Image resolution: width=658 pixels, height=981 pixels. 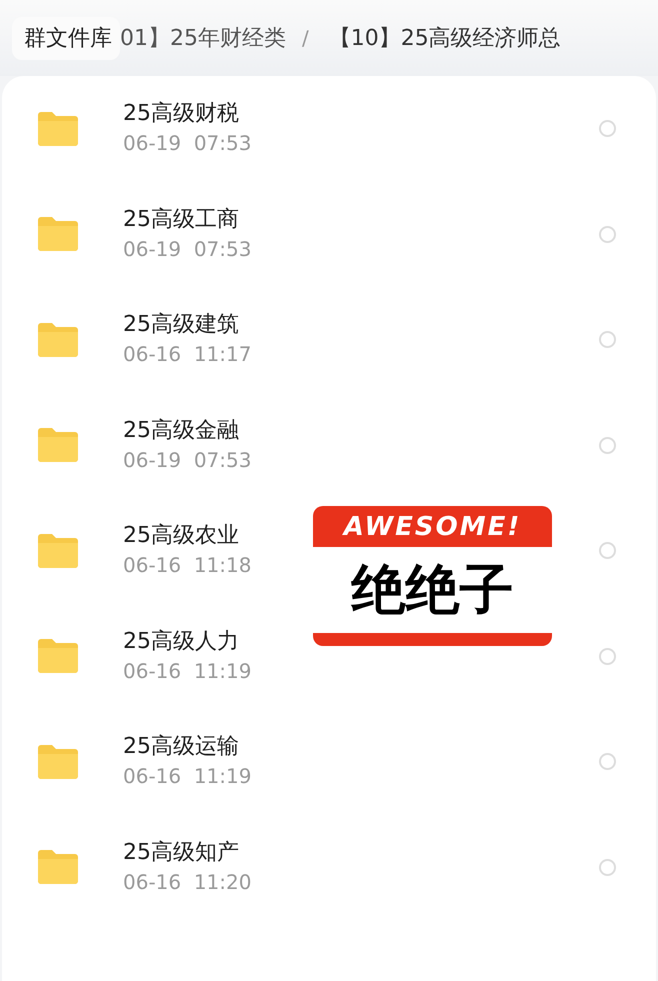 What do you see at coordinates (187, 566) in the screenshot?
I see `file-time: 06-16 11:18` at bounding box center [187, 566].